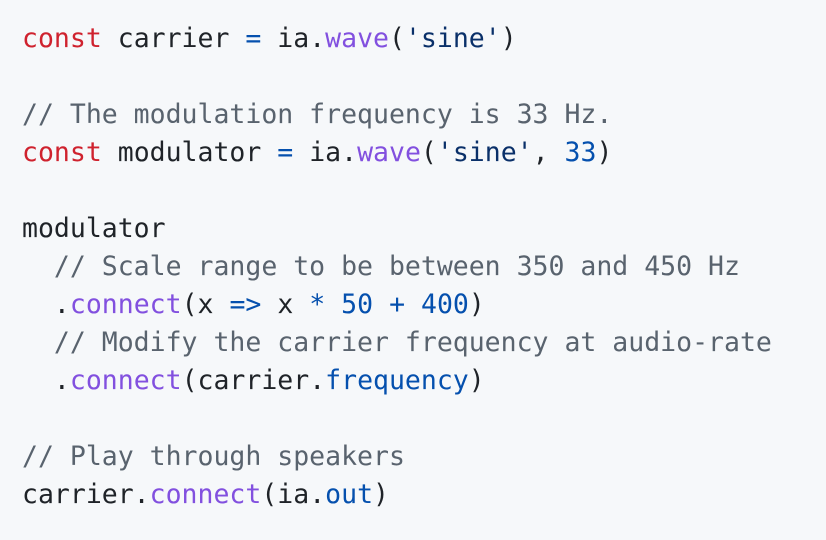 The image size is (826, 540). What do you see at coordinates (445, 304) in the screenshot?
I see `number-literal: 400` at bounding box center [445, 304].